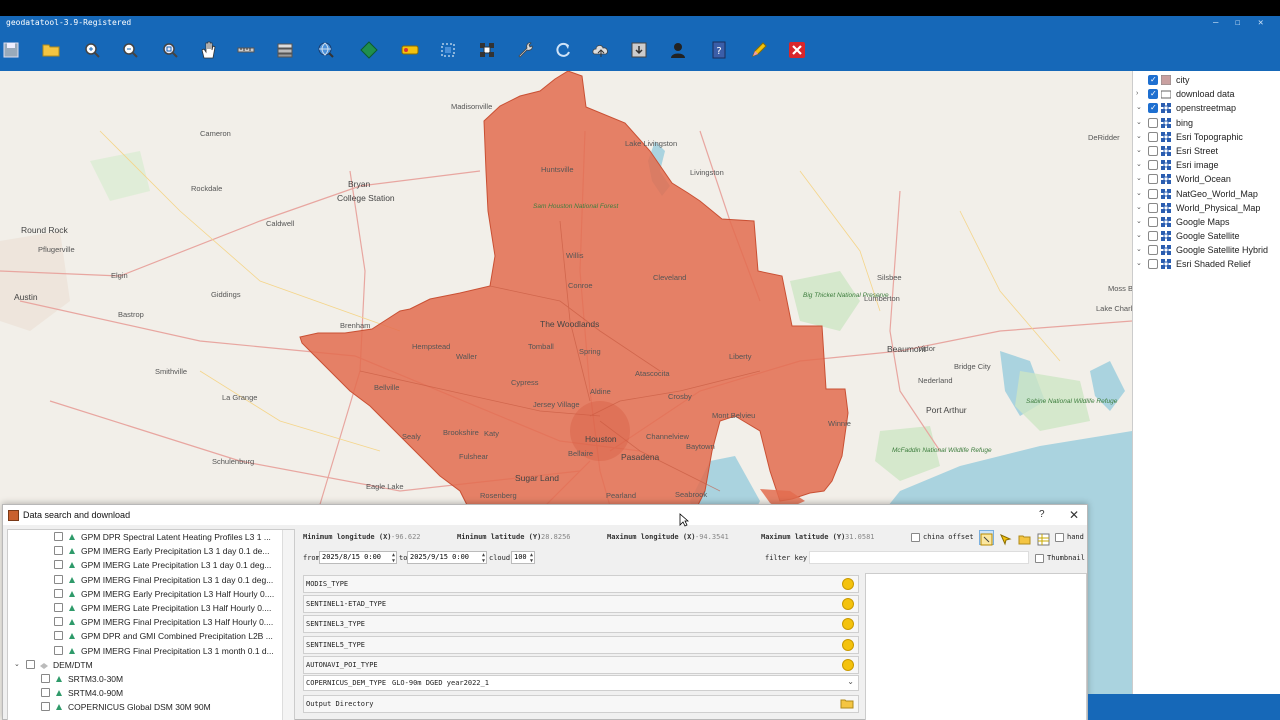  Describe the element at coordinates (581, 664) in the screenshot. I see `data-type-row: AUTONAVI_POI_TYPE` at that location.